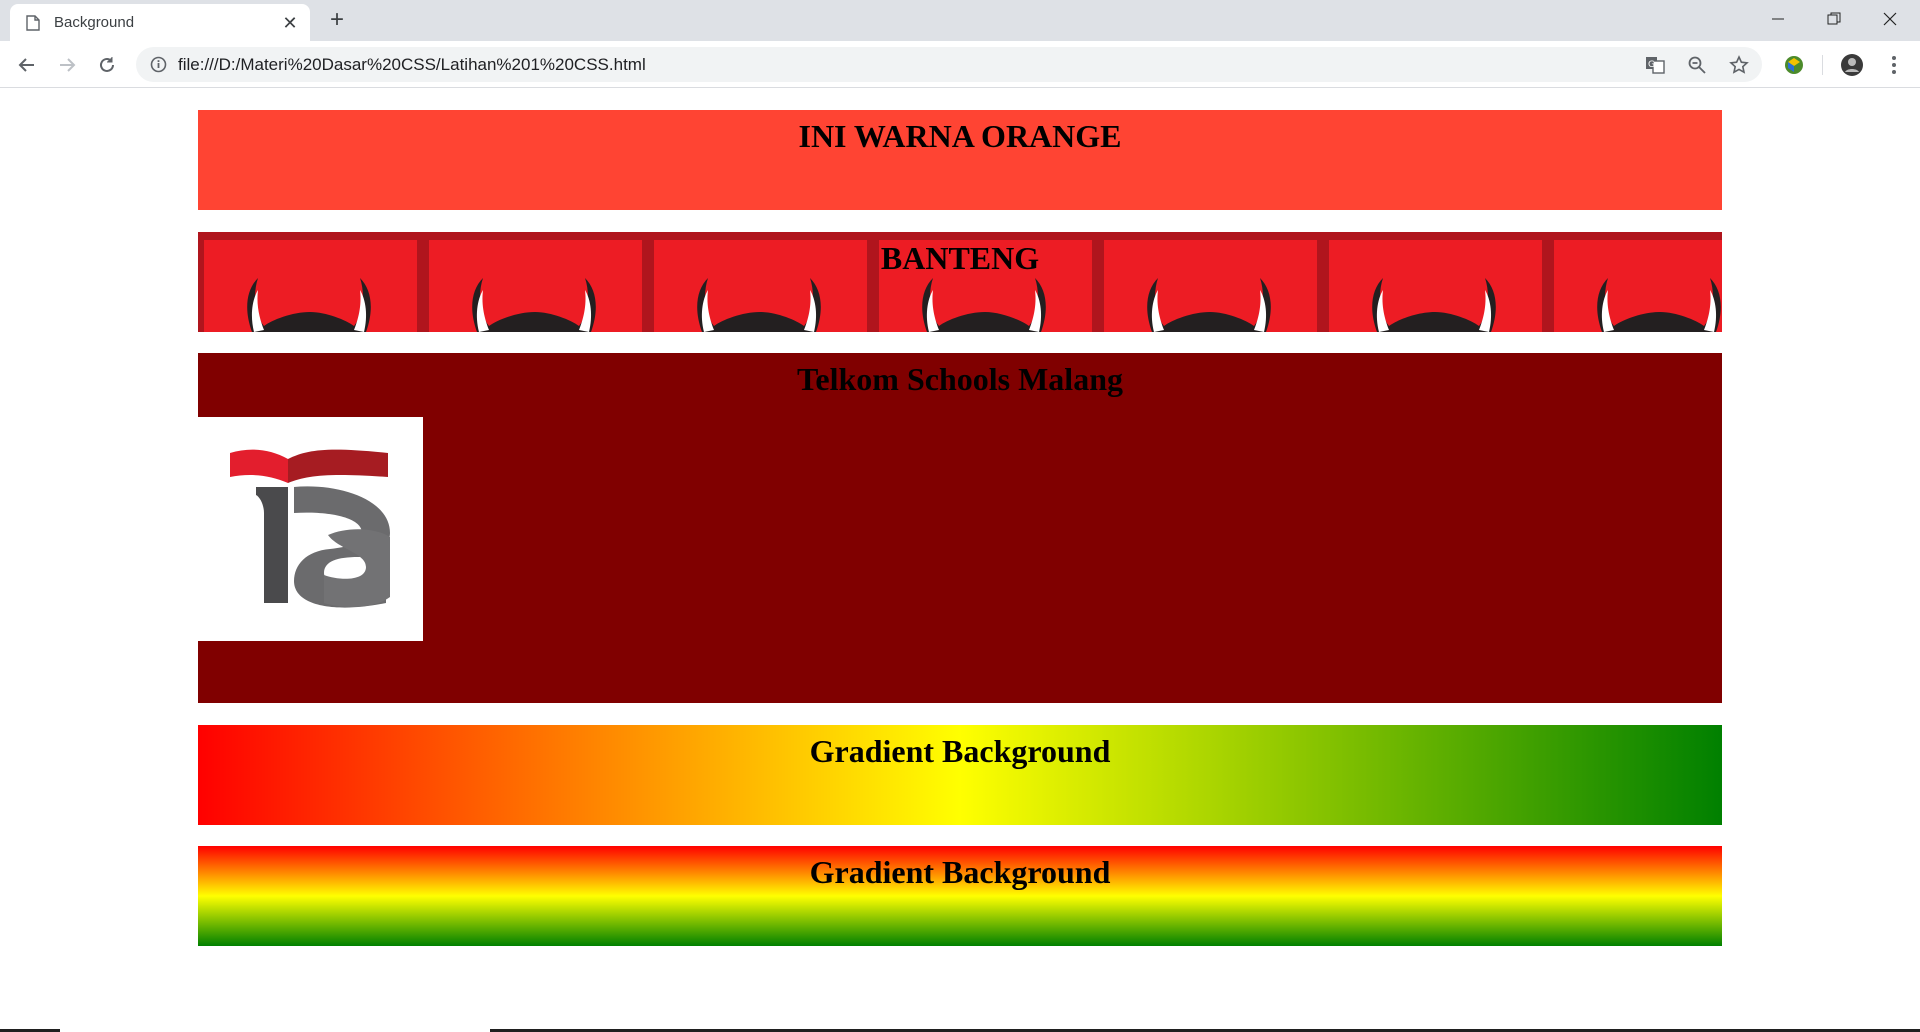 This screenshot has height=1032, width=1920. What do you see at coordinates (27, 65) in the screenshot?
I see `back-arrow-icon` at bounding box center [27, 65].